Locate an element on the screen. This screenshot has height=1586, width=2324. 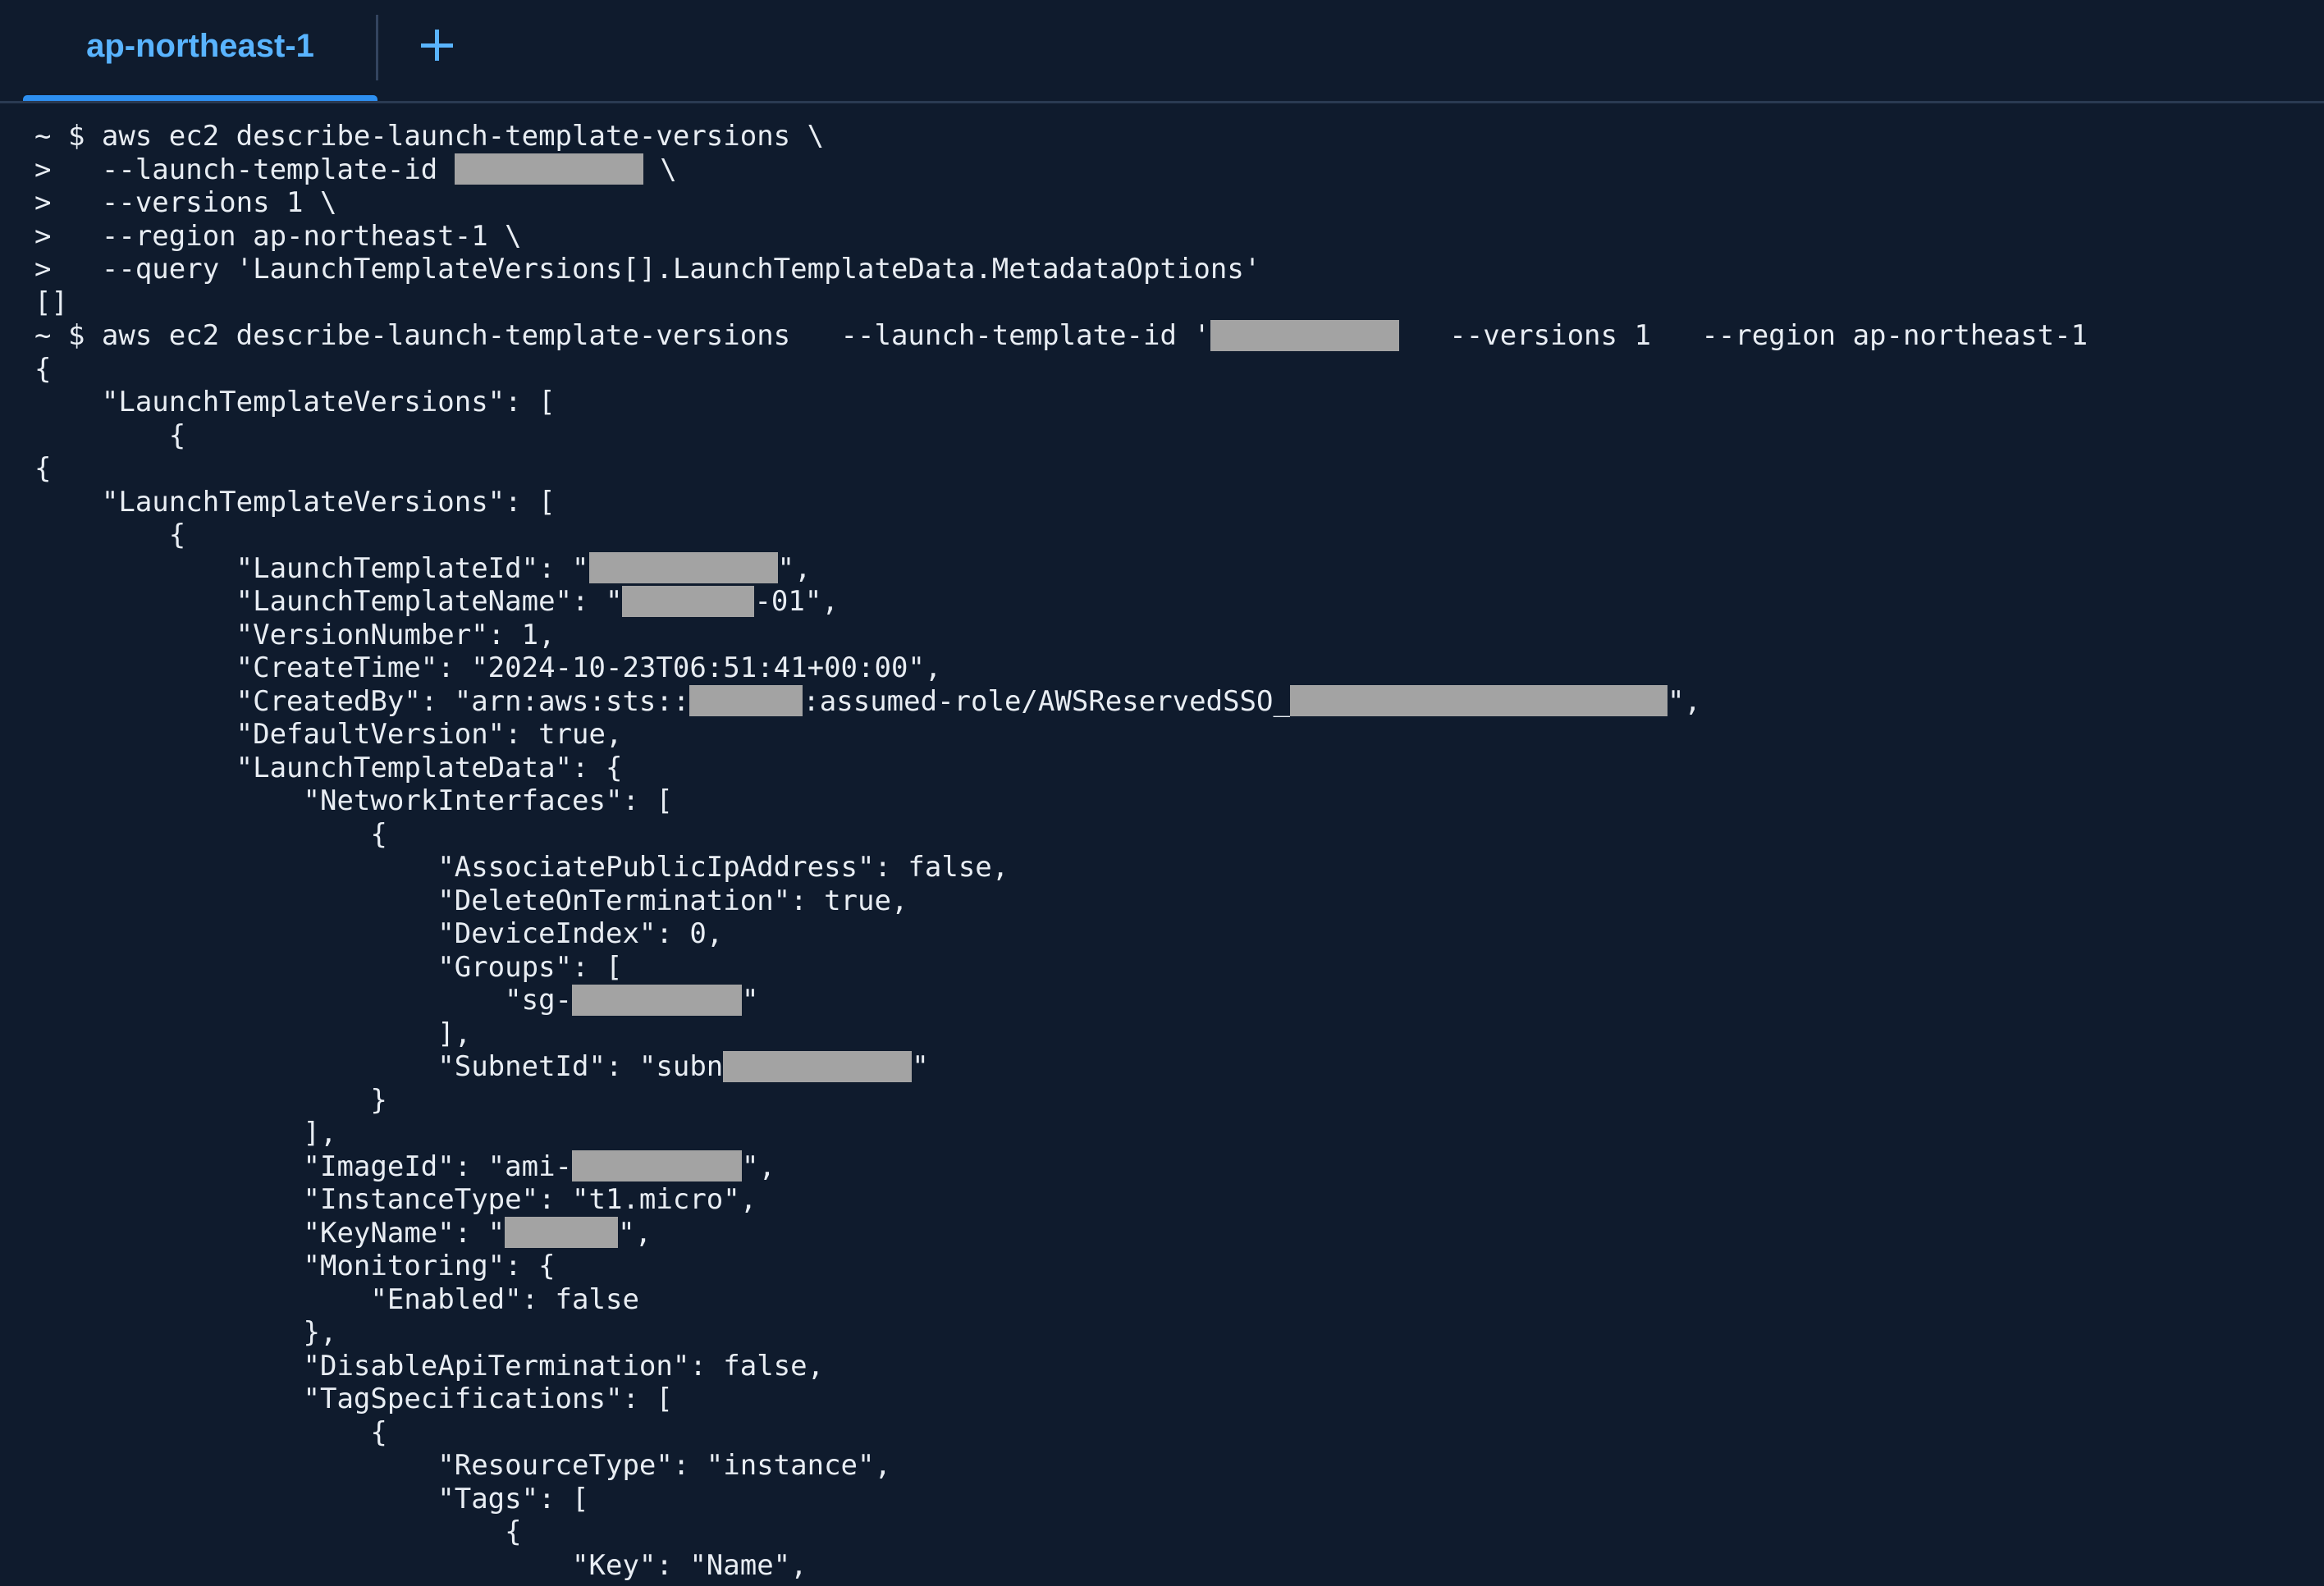
new-tab-button is located at coordinates (436, 43).